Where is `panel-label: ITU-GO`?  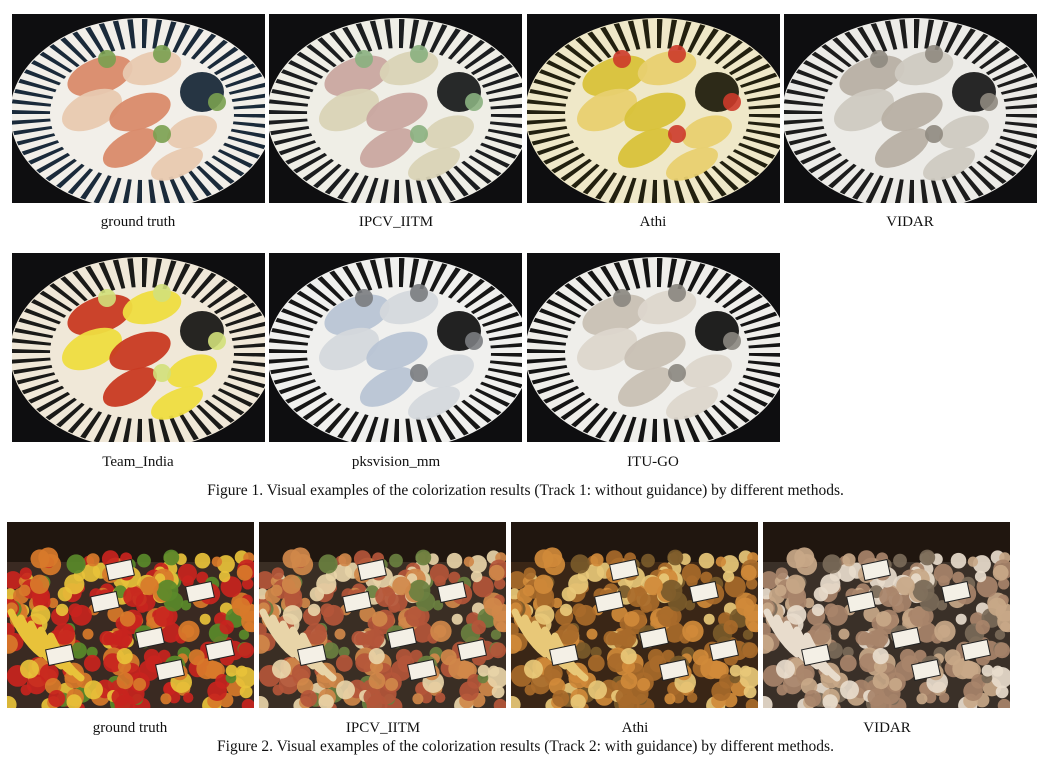
panel-label: ITU-GO is located at coordinates (653, 462).